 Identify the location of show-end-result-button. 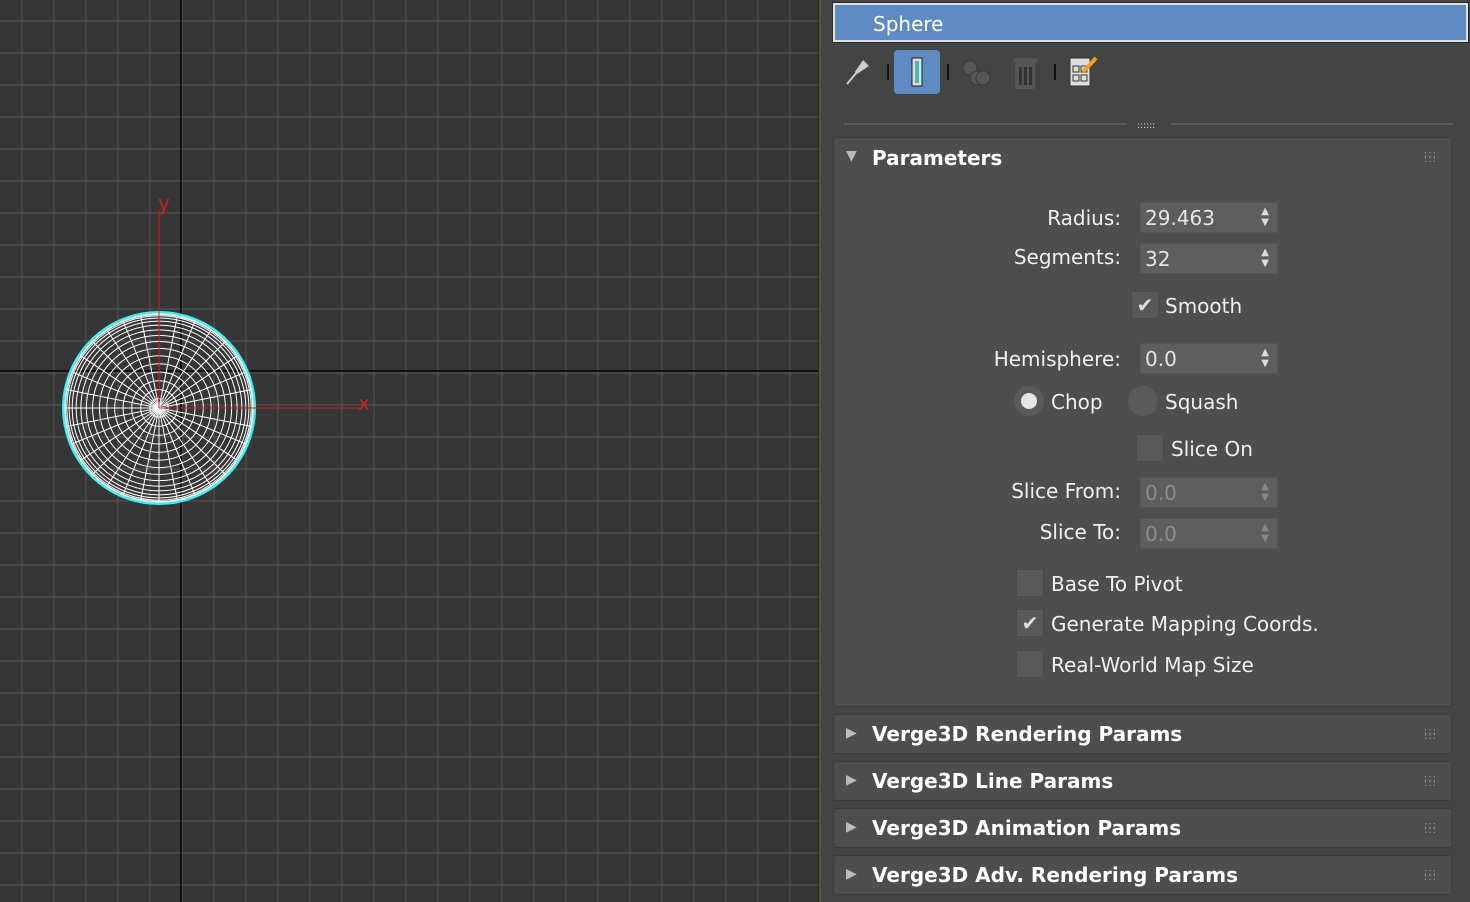
(917, 72).